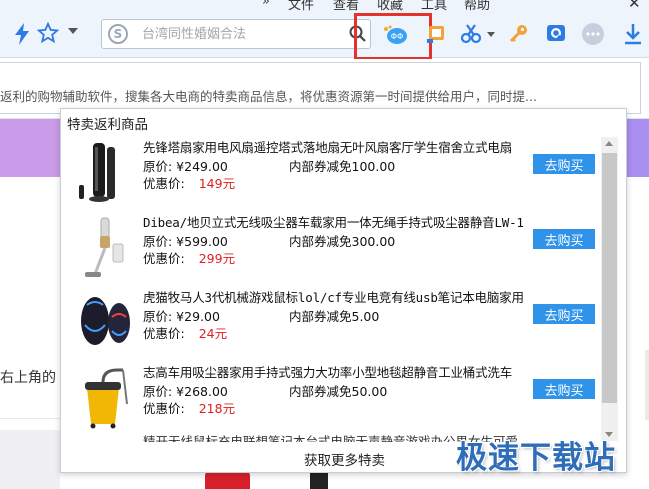 This screenshot has width=649, height=489. What do you see at coordinates (593, 34) in the screenshot?
I see `more-icon` at bounding box center [593, 34].